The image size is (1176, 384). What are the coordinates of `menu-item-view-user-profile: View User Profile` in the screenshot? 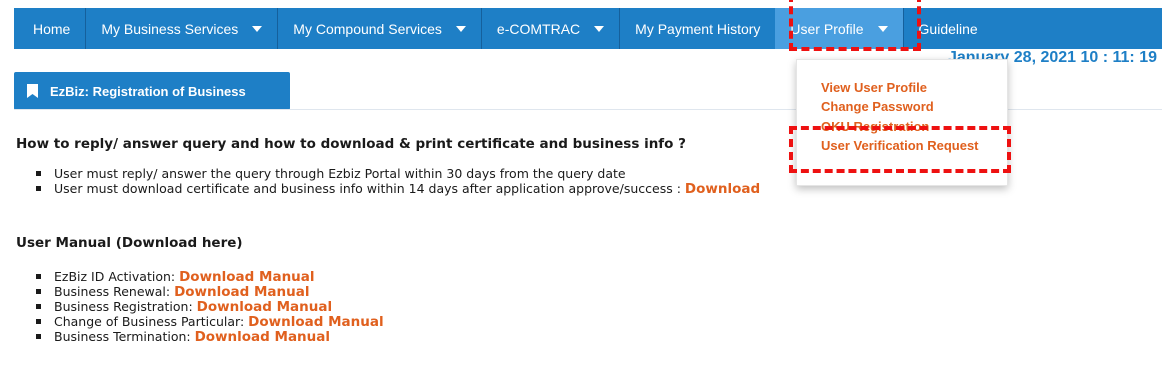 It's located at (874, 87).